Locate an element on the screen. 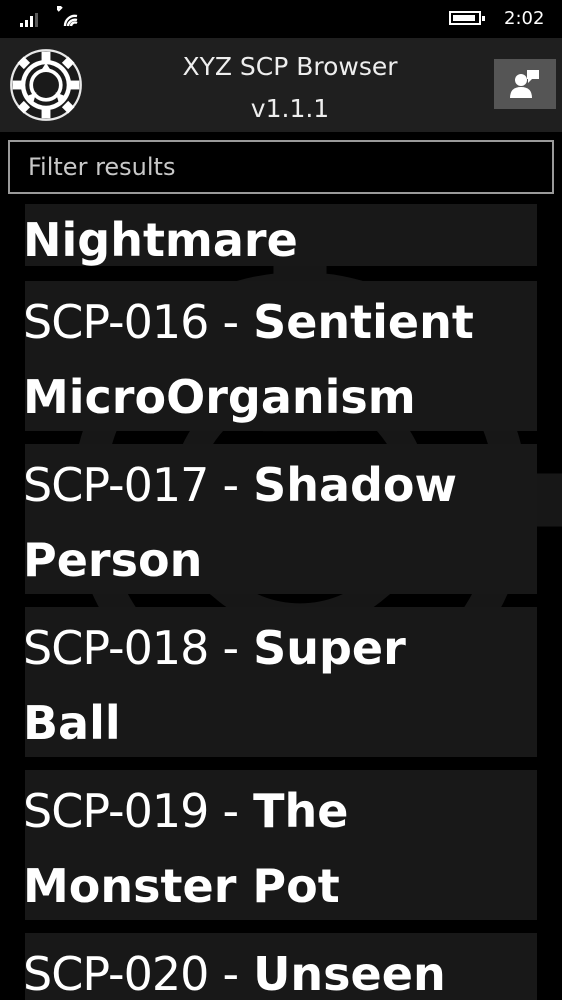 Image resolution: width=562 pixels, height=1000 pixels. list-item: SCP-020- Unseen is located at coordinates (280, 966).